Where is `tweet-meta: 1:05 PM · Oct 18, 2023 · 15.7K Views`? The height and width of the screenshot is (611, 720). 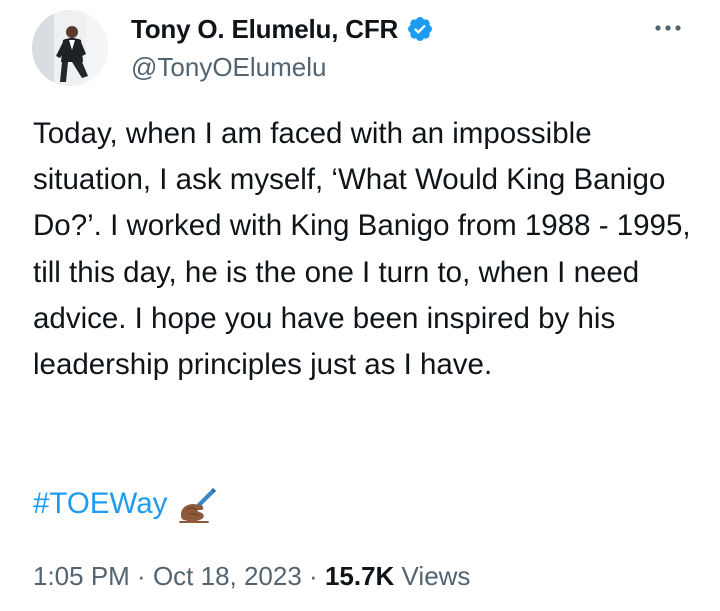 tweet-meta: 1:05 PM · Oct 18, 2023 · 15.7K Views is located at coordinates (251, 576).